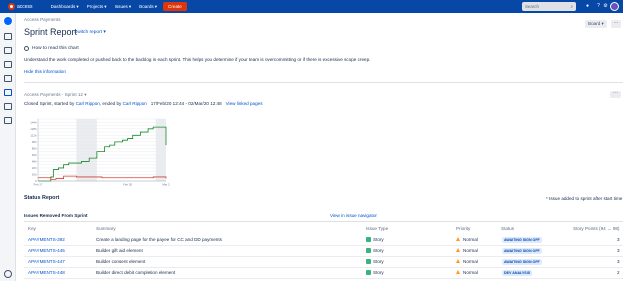 The width and height of the screenshot is (623, 281). Describe the element at coordinates (20, 6) in the screenshot. I see `app-logo: access` at that location.